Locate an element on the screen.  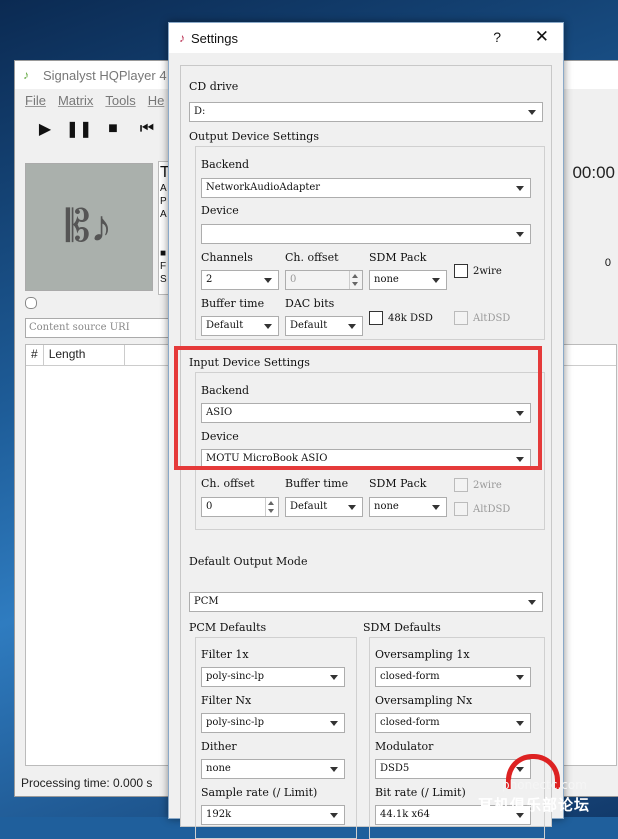
stop-icon: ■ is located at coordinates (113, 129).